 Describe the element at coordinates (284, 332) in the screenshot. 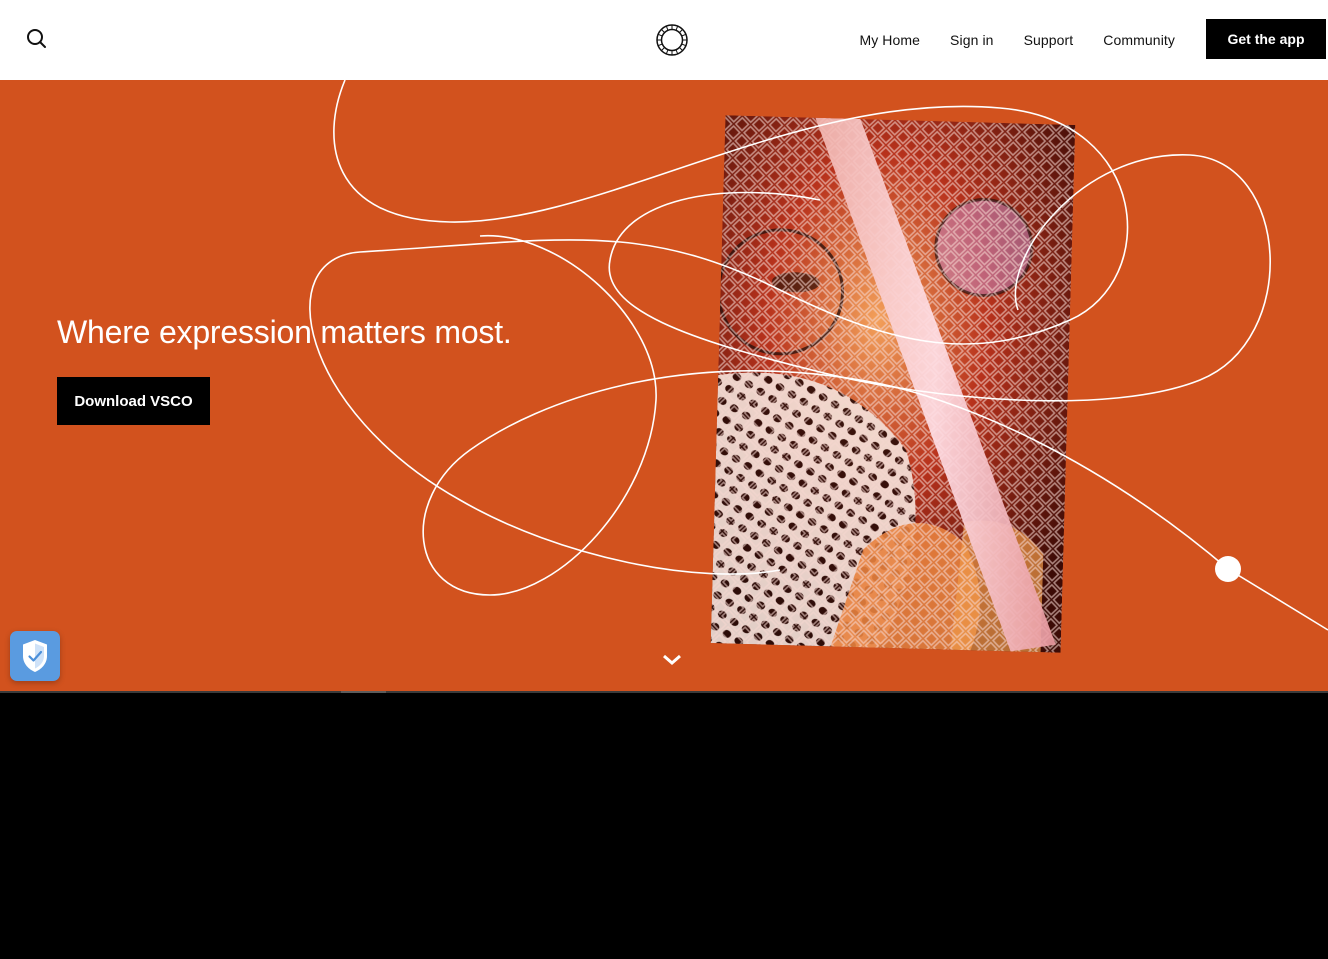

I see `hero-headline: Where expression matters most.` at that location.